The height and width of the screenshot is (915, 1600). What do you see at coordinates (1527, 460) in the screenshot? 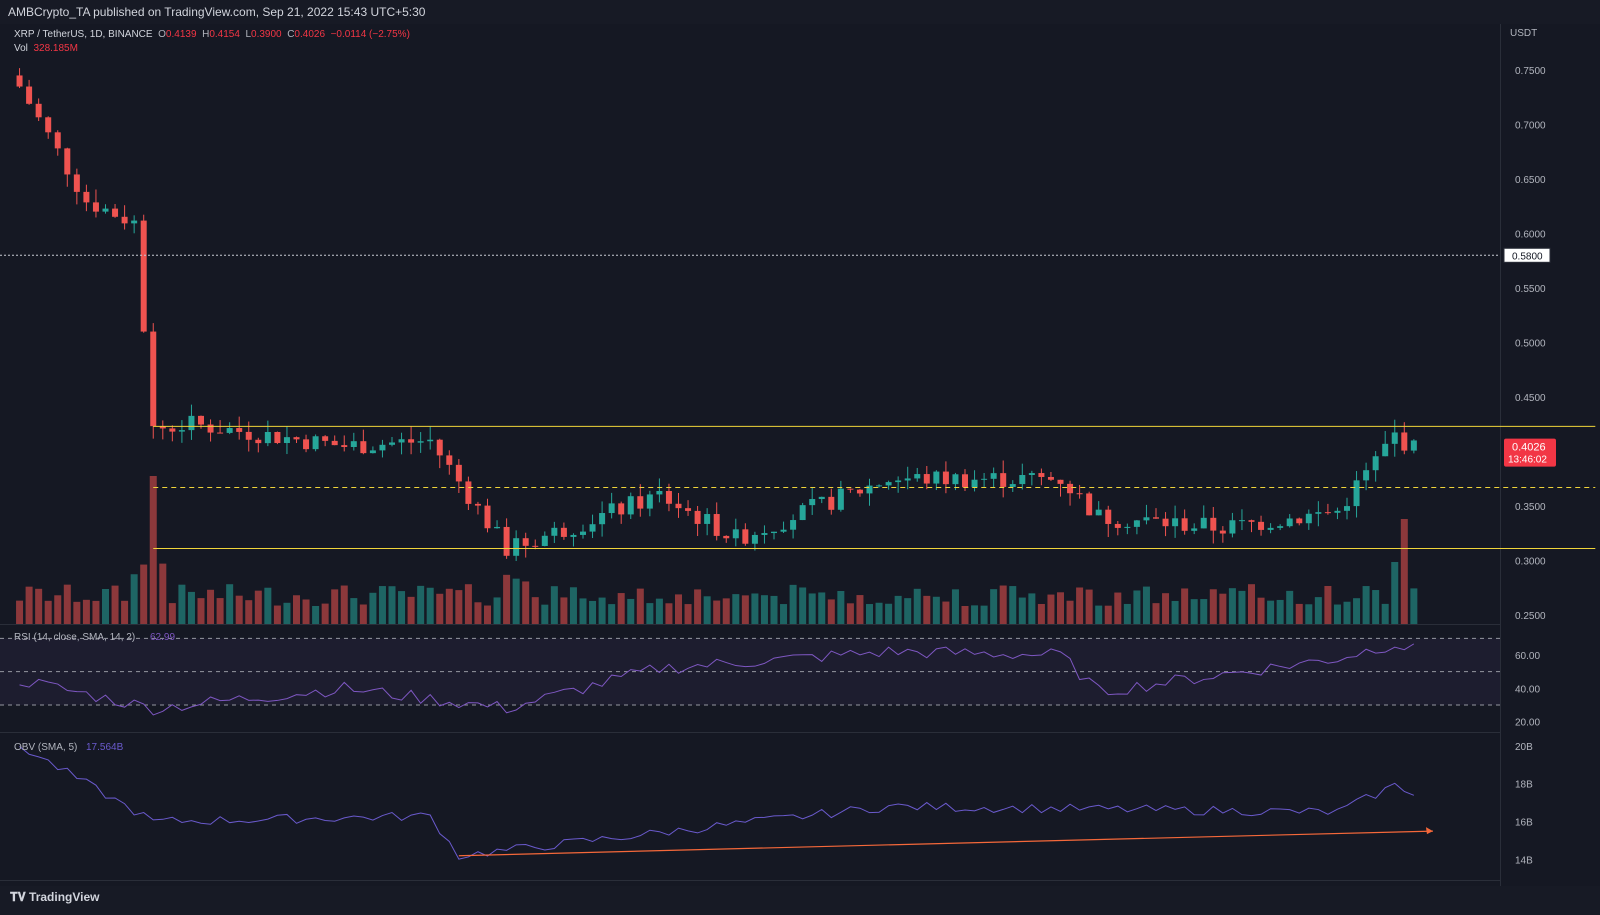
I see `bar-countdown: 13:46:02` at bounding box center [1527, 460].